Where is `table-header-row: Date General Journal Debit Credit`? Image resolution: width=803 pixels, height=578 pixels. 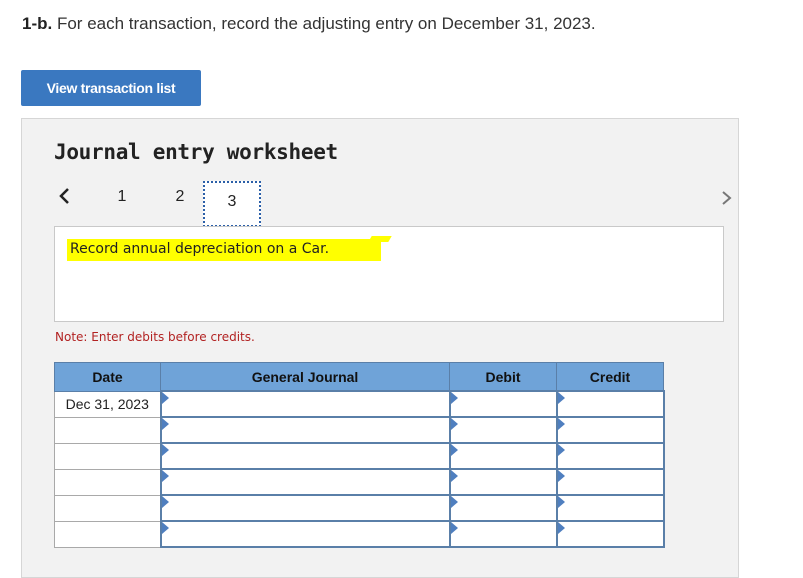
table-header-row: Date General Journal Debit Credit is located at coordinates (359, 377).